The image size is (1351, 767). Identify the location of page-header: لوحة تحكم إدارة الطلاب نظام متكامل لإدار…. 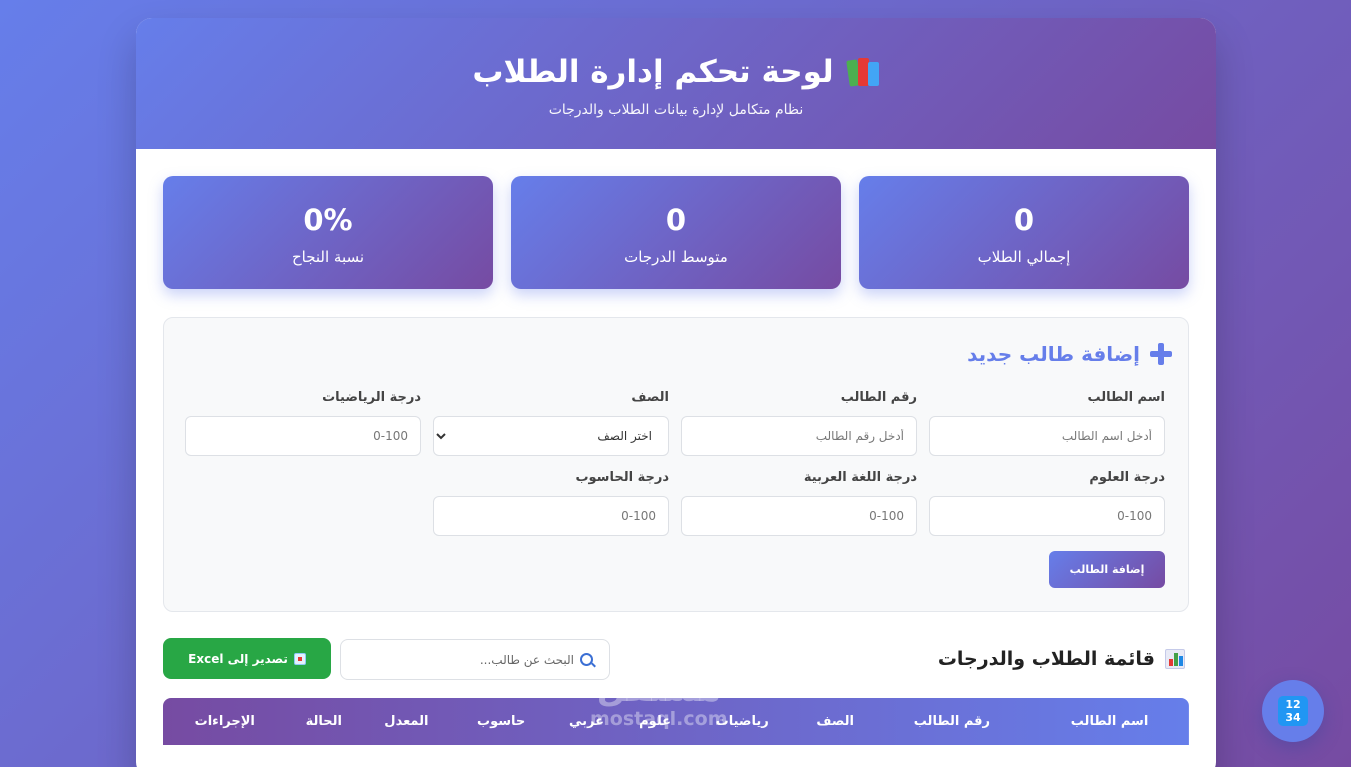
(676, 83).